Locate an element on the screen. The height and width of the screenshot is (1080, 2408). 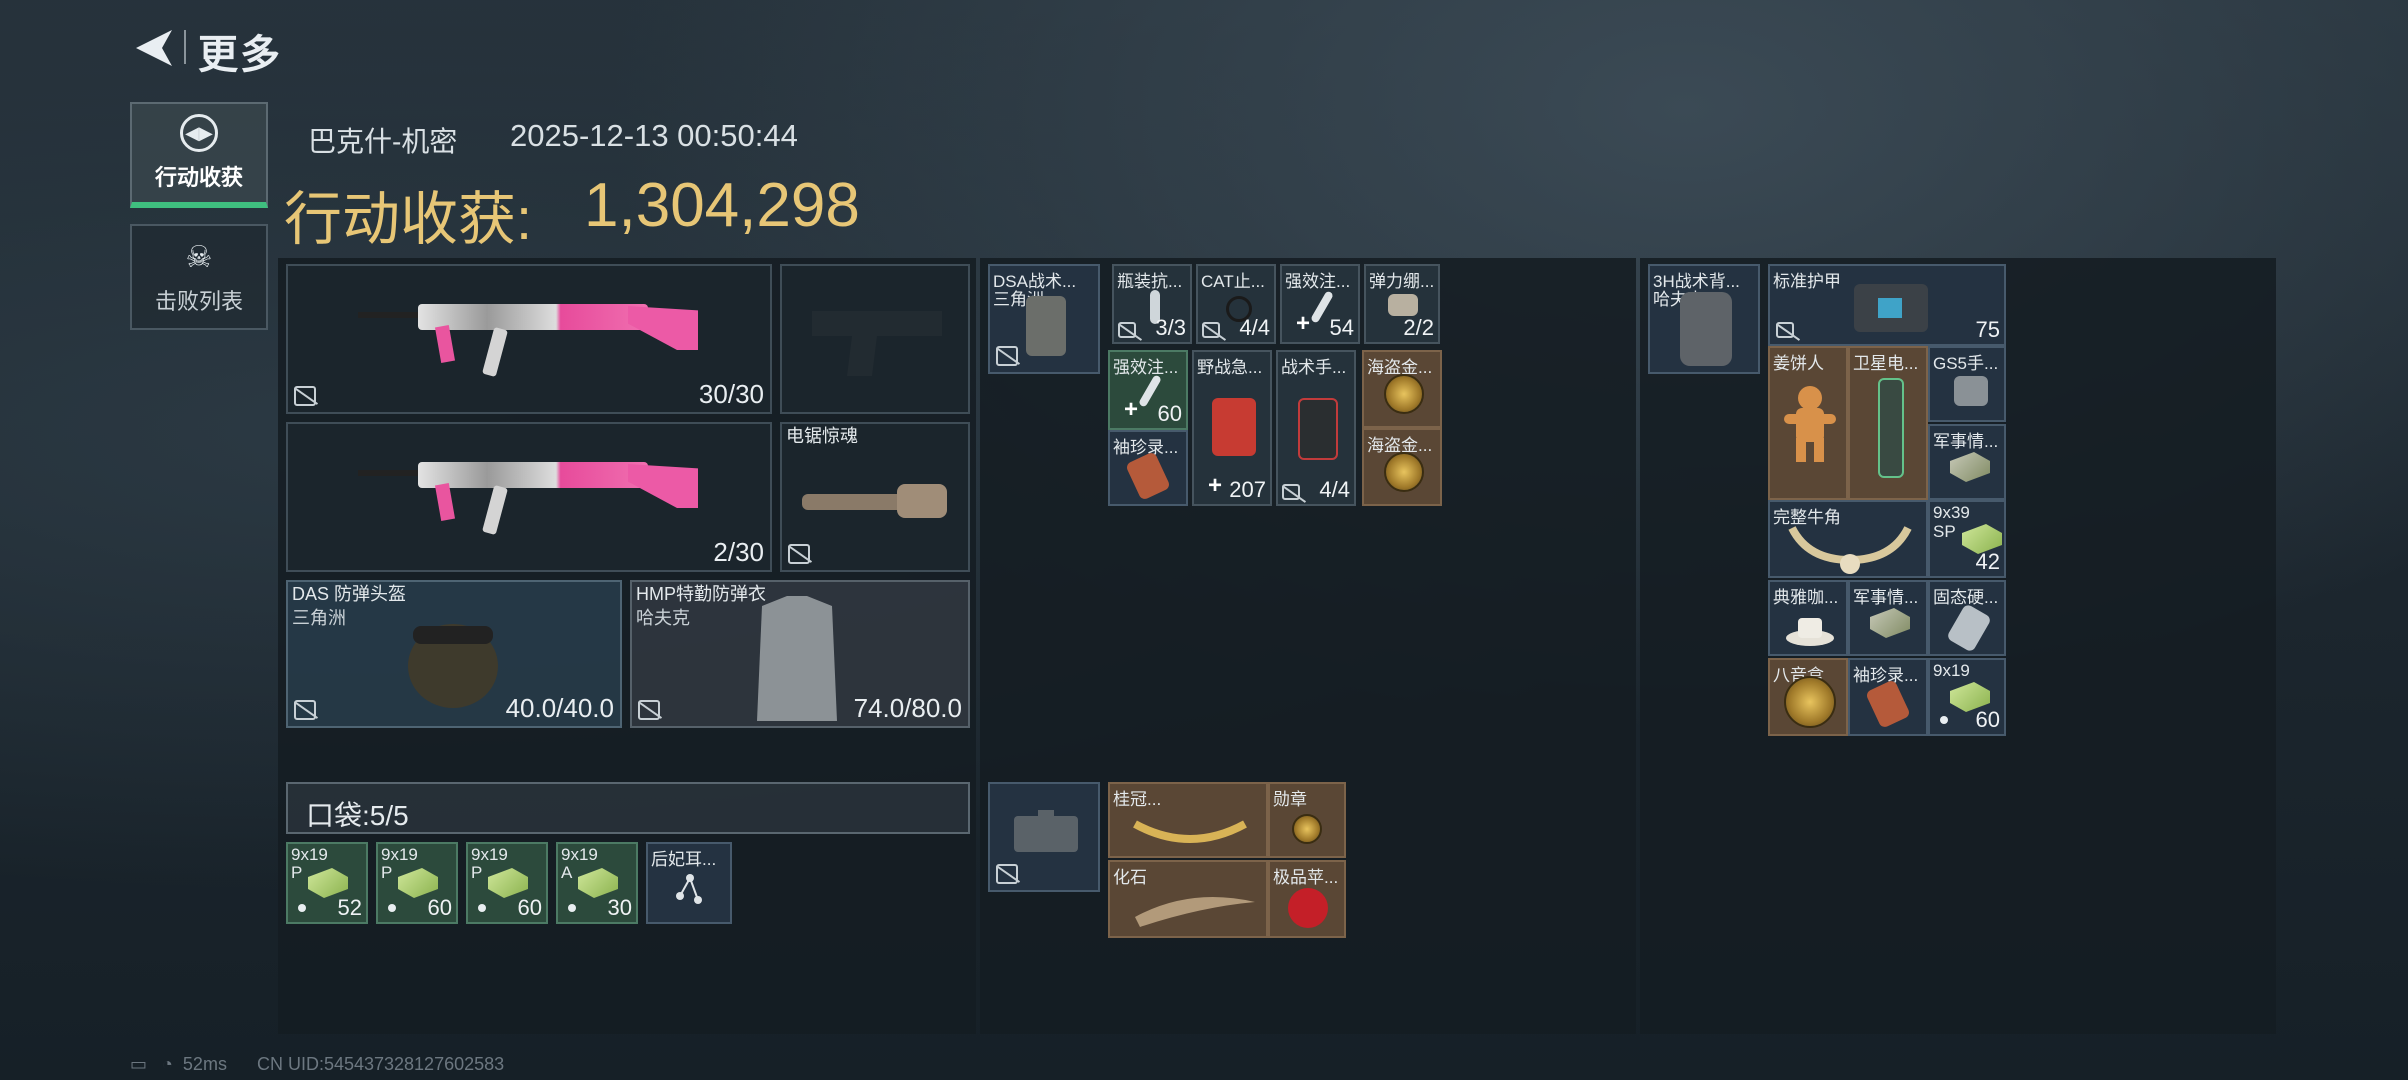
item-caption-2: A is located at coordinates (567, 872).